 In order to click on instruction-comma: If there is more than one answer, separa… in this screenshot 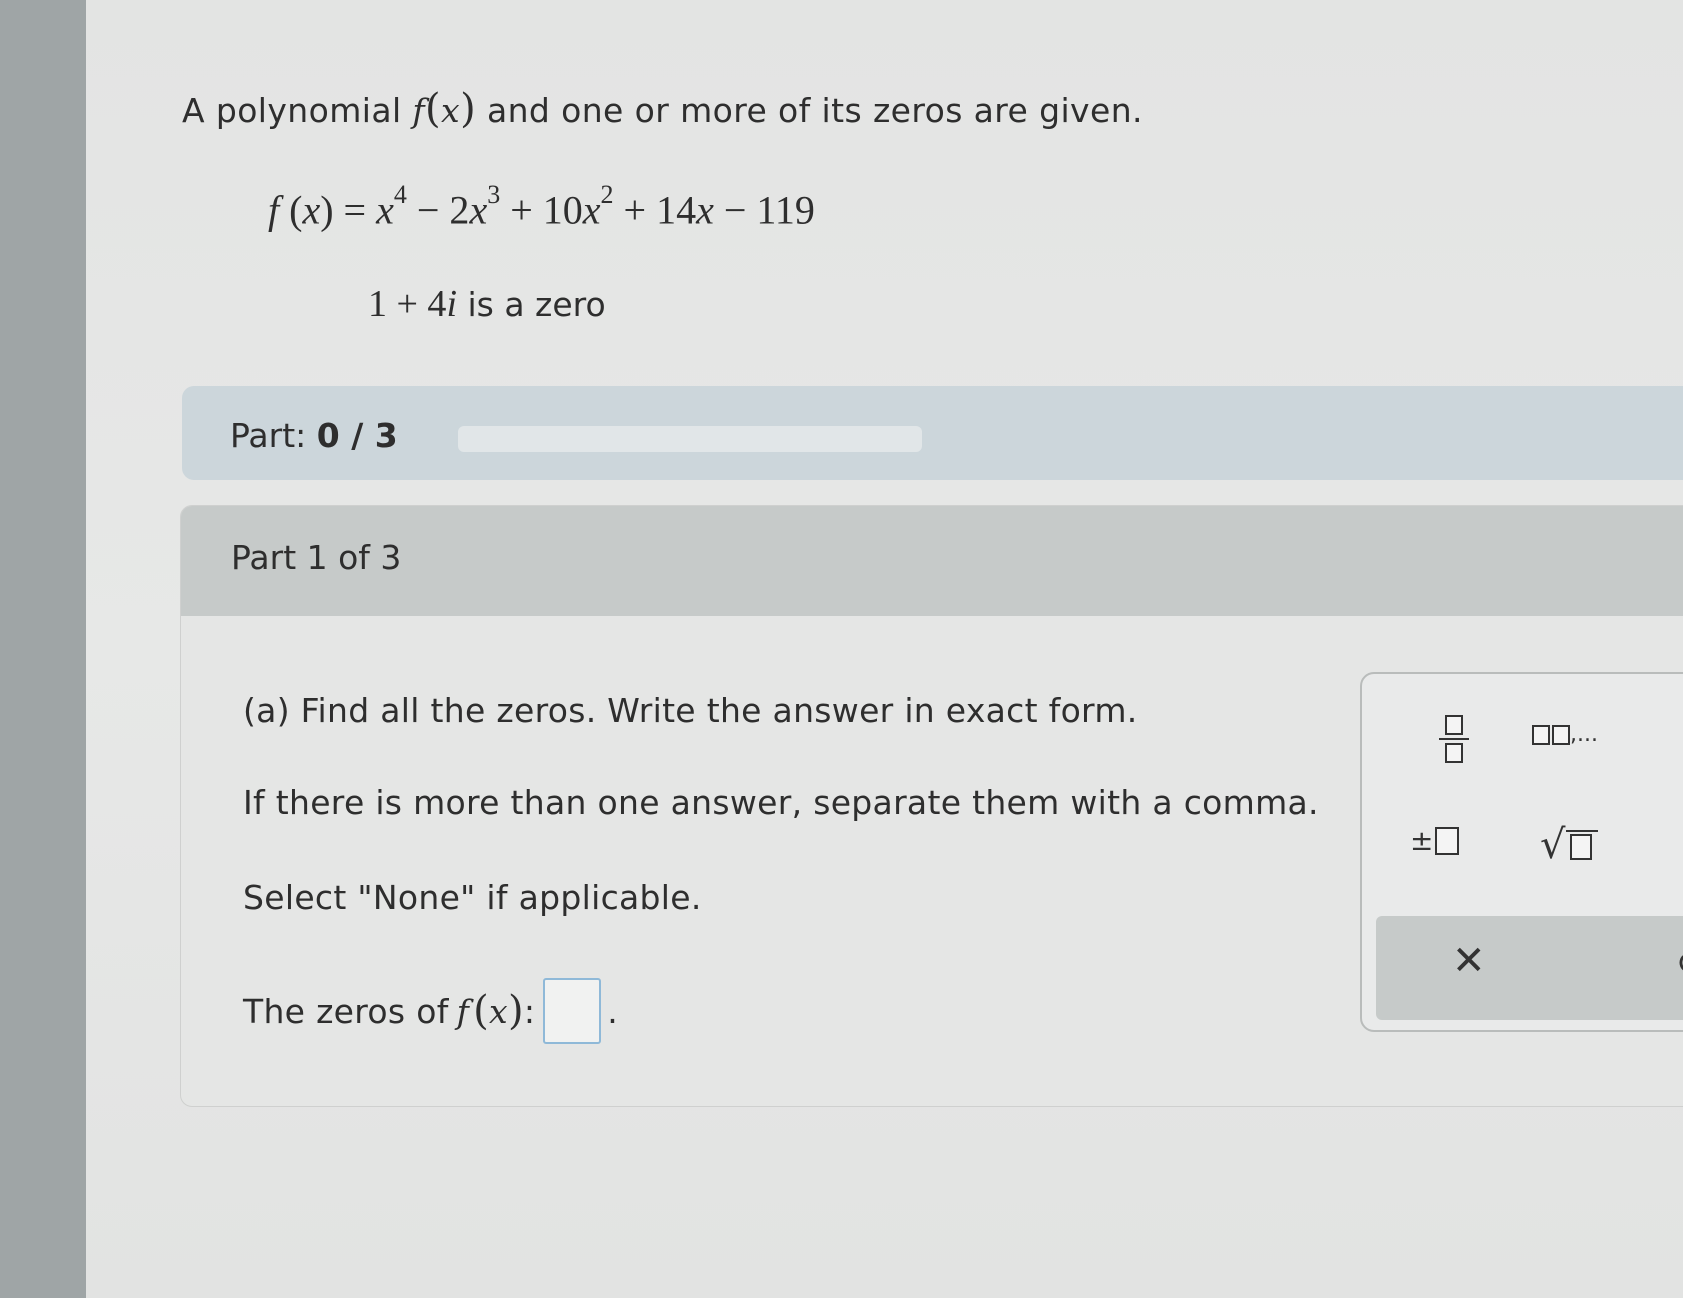, I will do `click(781, 802)`.